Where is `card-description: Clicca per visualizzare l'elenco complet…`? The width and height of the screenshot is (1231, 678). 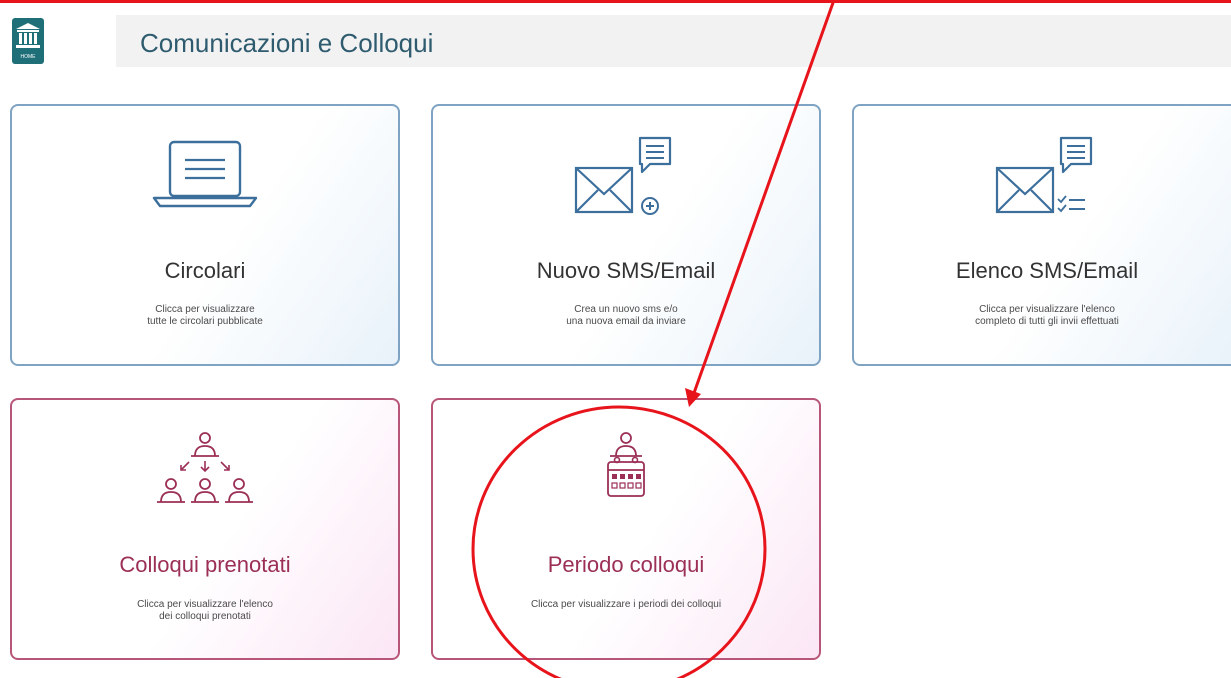
card-description: Clicca per visualizzare l'elenco complet… is located at coordinates (1047, 315).